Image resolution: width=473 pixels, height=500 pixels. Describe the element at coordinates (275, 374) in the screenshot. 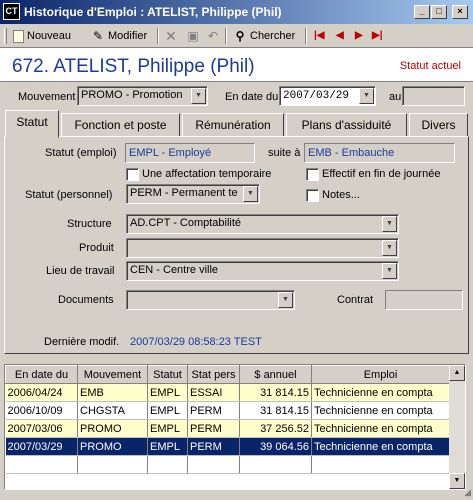

I see `column-header: $ annuel` at that location.